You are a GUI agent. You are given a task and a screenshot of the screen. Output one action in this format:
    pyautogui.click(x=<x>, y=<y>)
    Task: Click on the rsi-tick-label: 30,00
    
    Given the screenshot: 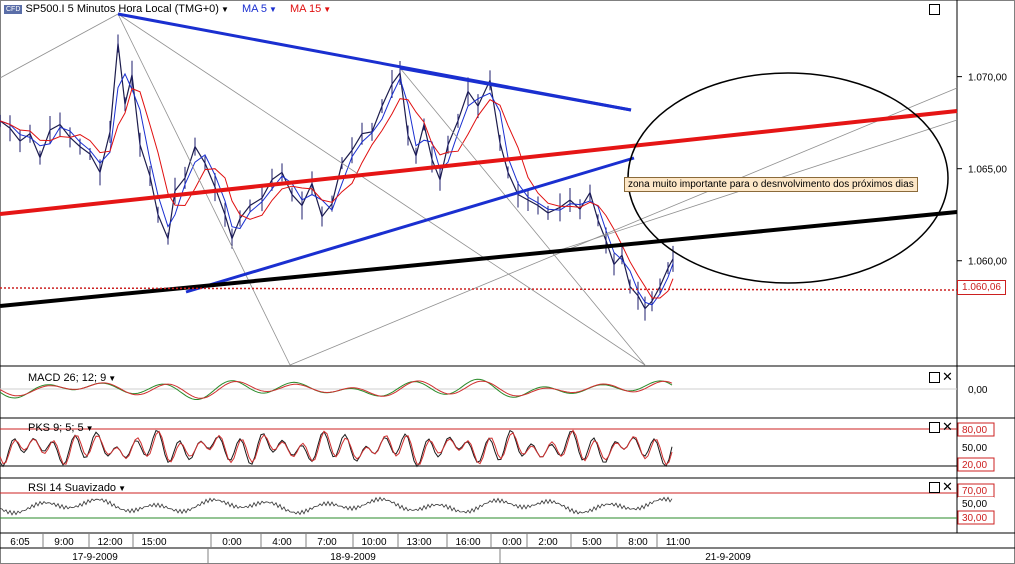 What is the action you would take?
    pyautogui.click(x=974, y=518)
    